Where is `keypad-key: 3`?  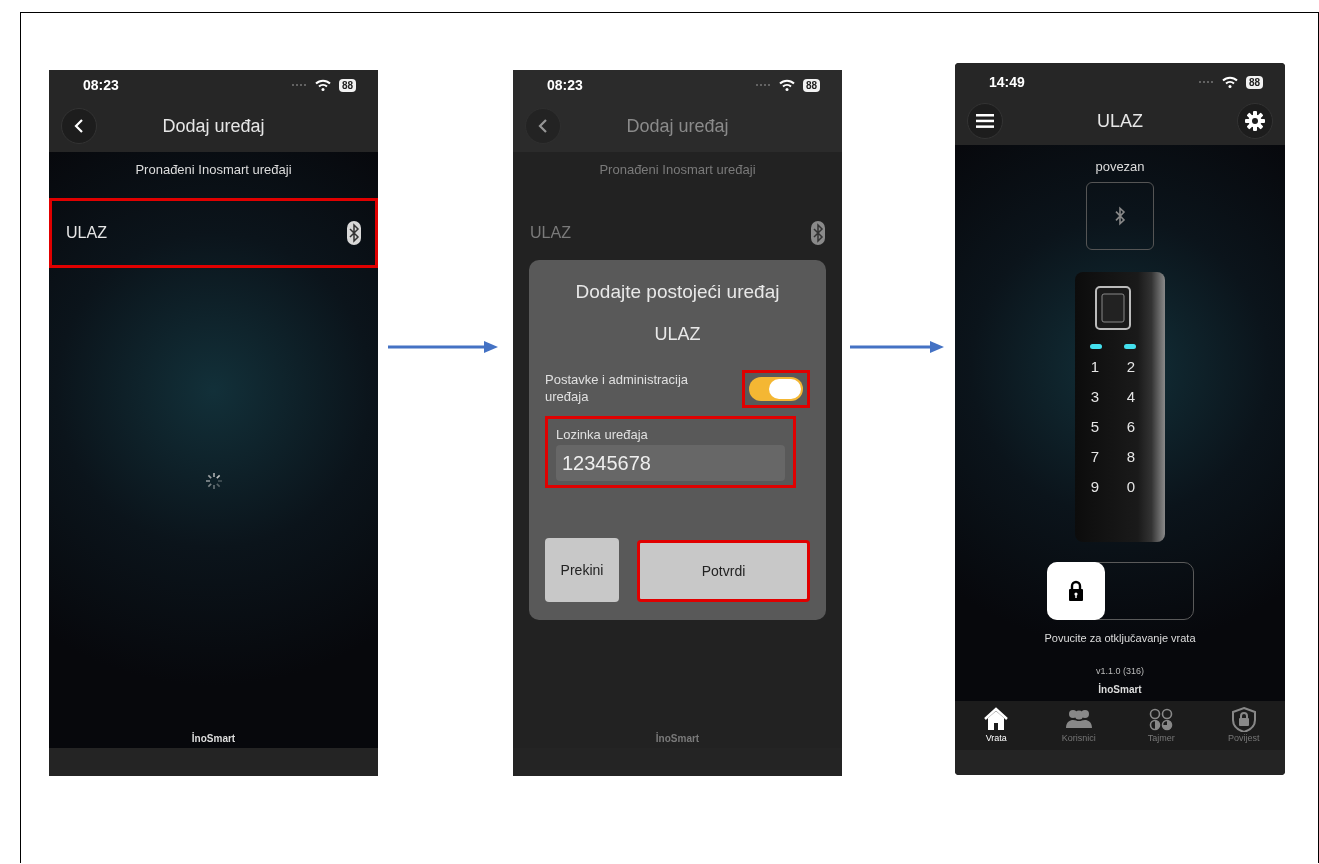 keypad-key: 3 is located at coordinates (1095, 397).